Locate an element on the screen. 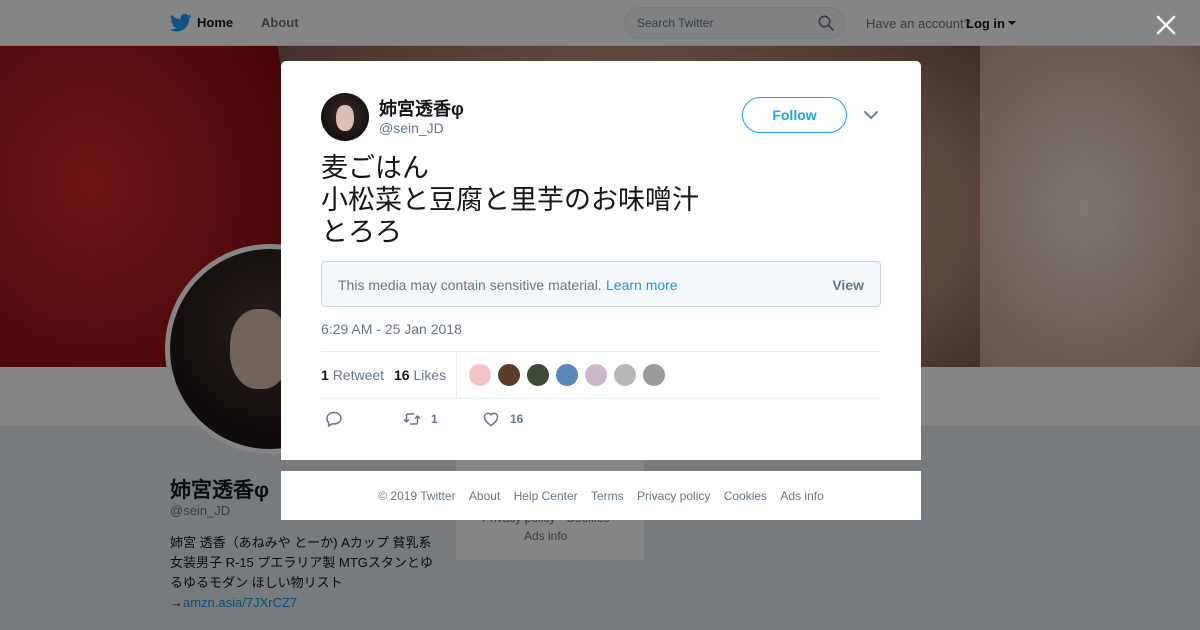 This screenshot has height=630, width=1200. likes-stat: 16 Likes is located at coordinates (420, 375).